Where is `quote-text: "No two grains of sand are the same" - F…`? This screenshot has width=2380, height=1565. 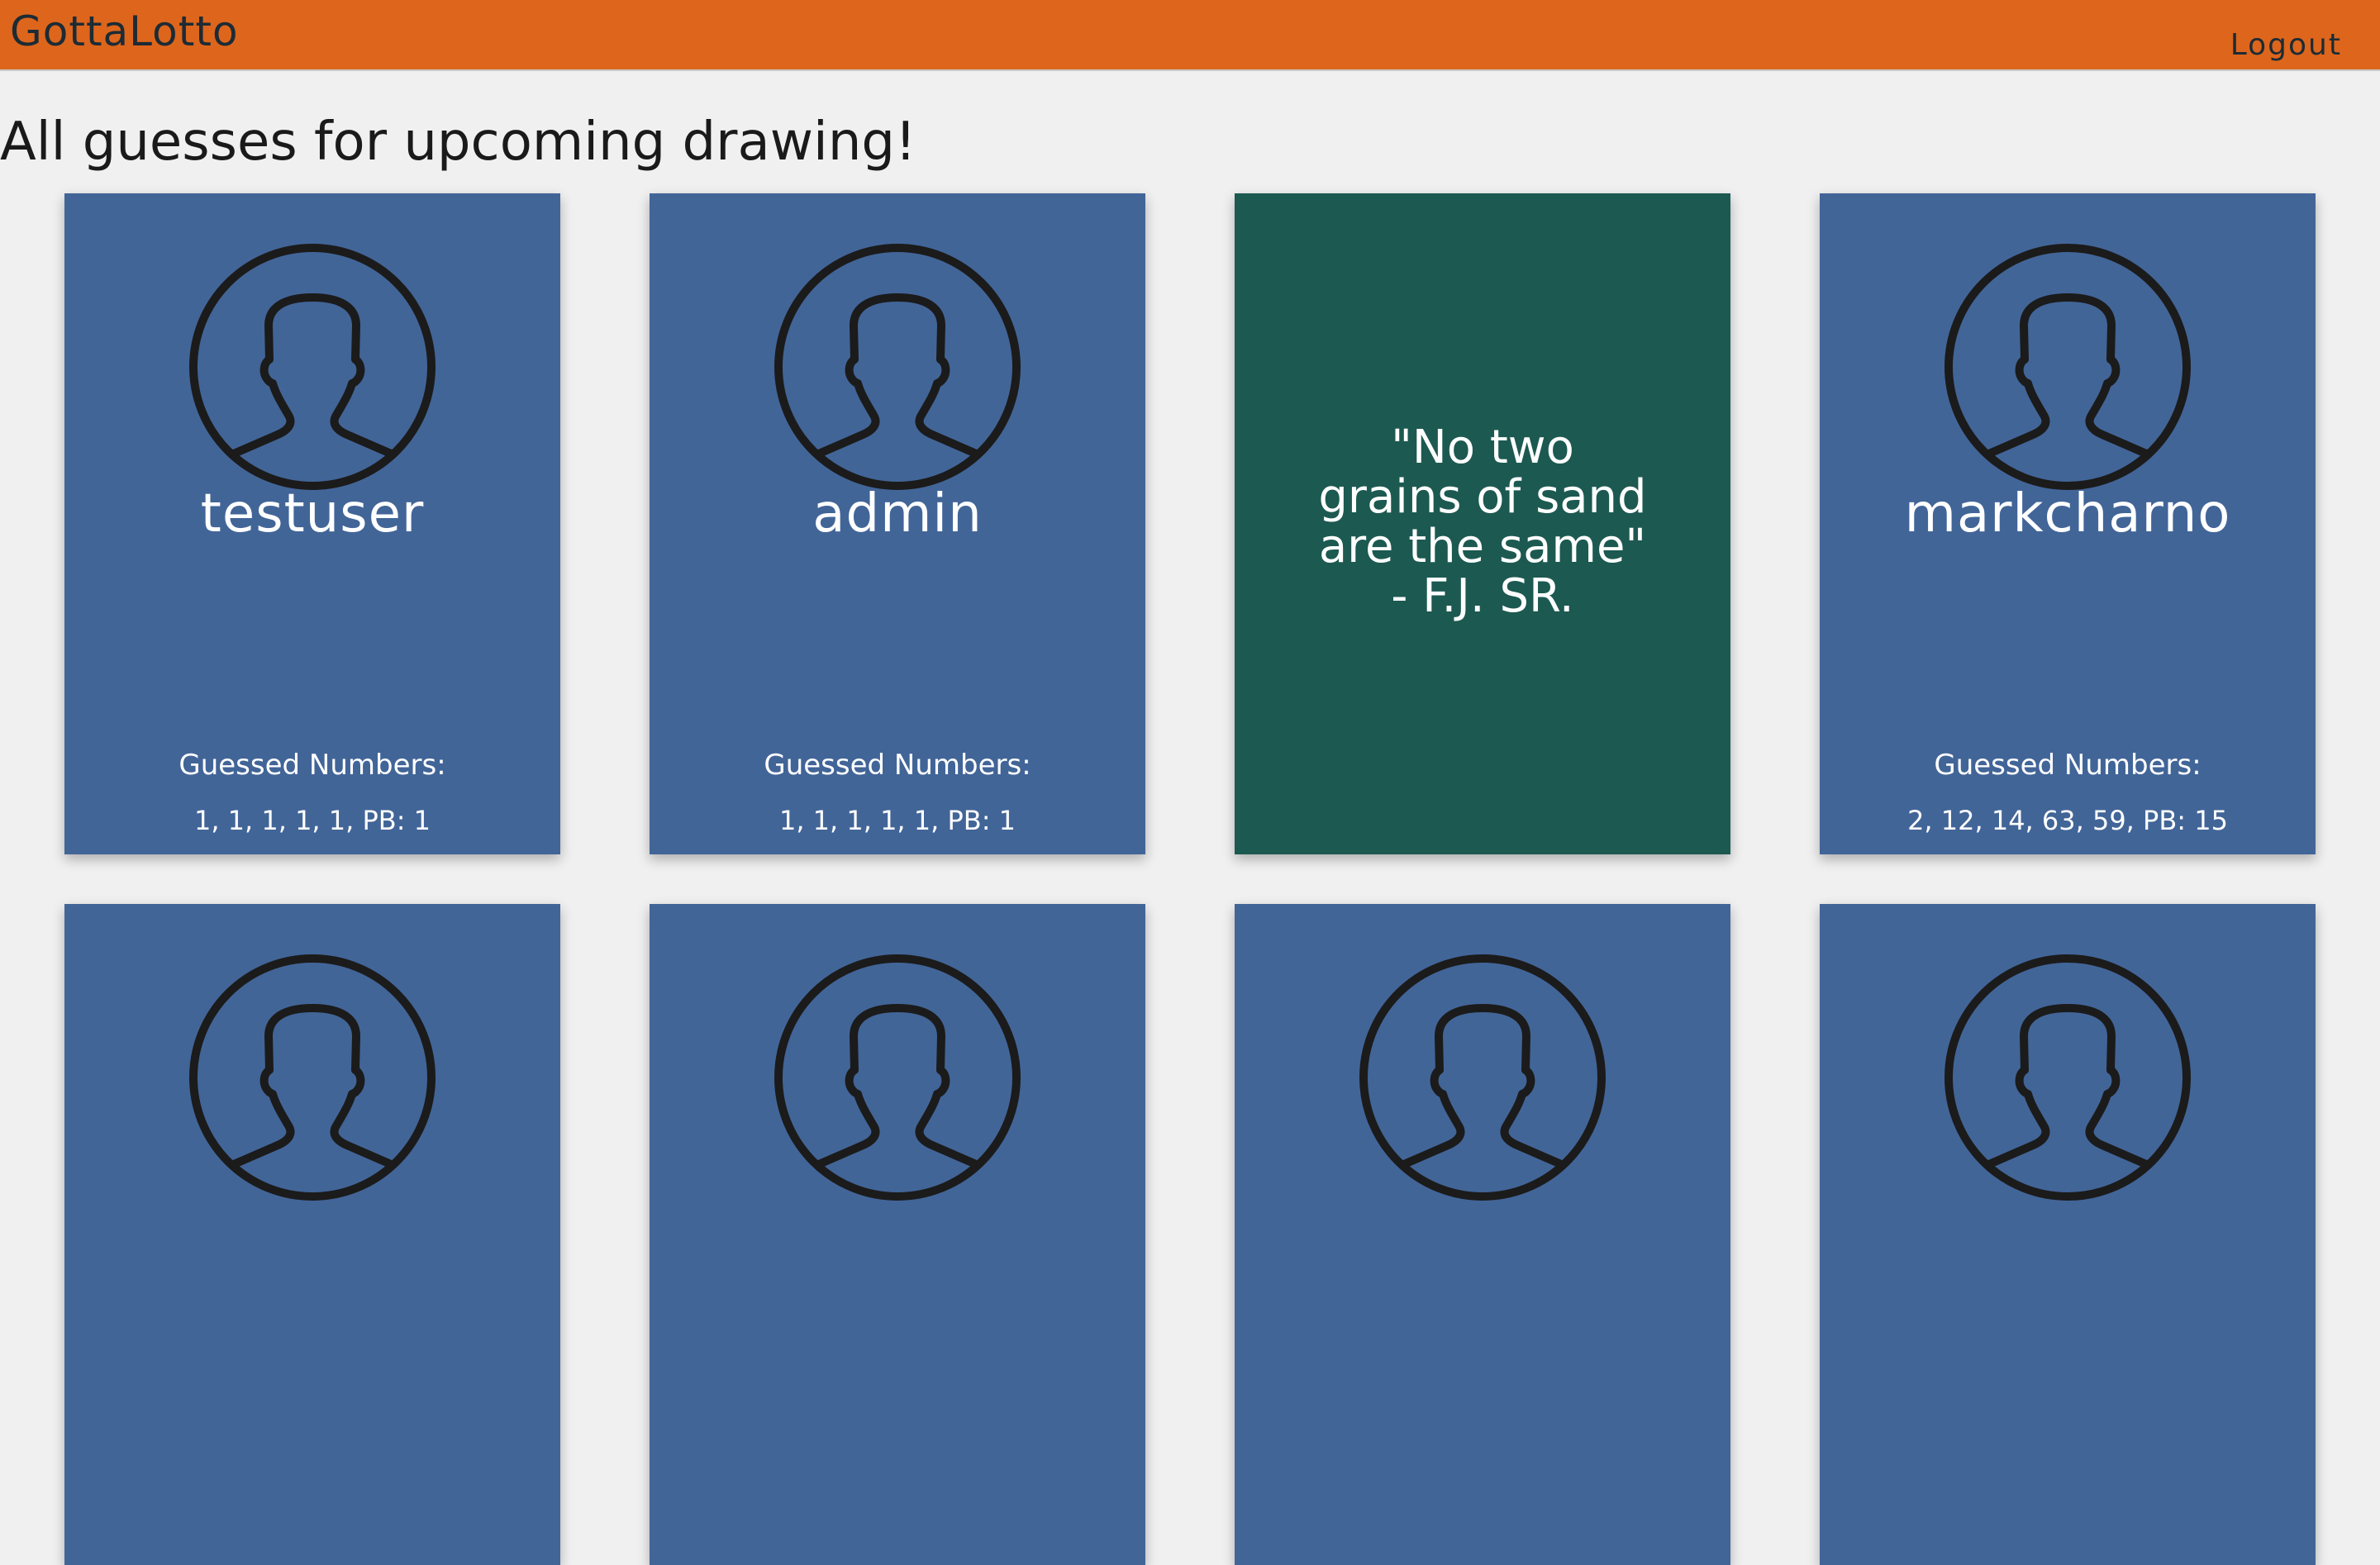
quote-text: "No two grains of sand are the same" - F… is located at coordinates (1482, 522).